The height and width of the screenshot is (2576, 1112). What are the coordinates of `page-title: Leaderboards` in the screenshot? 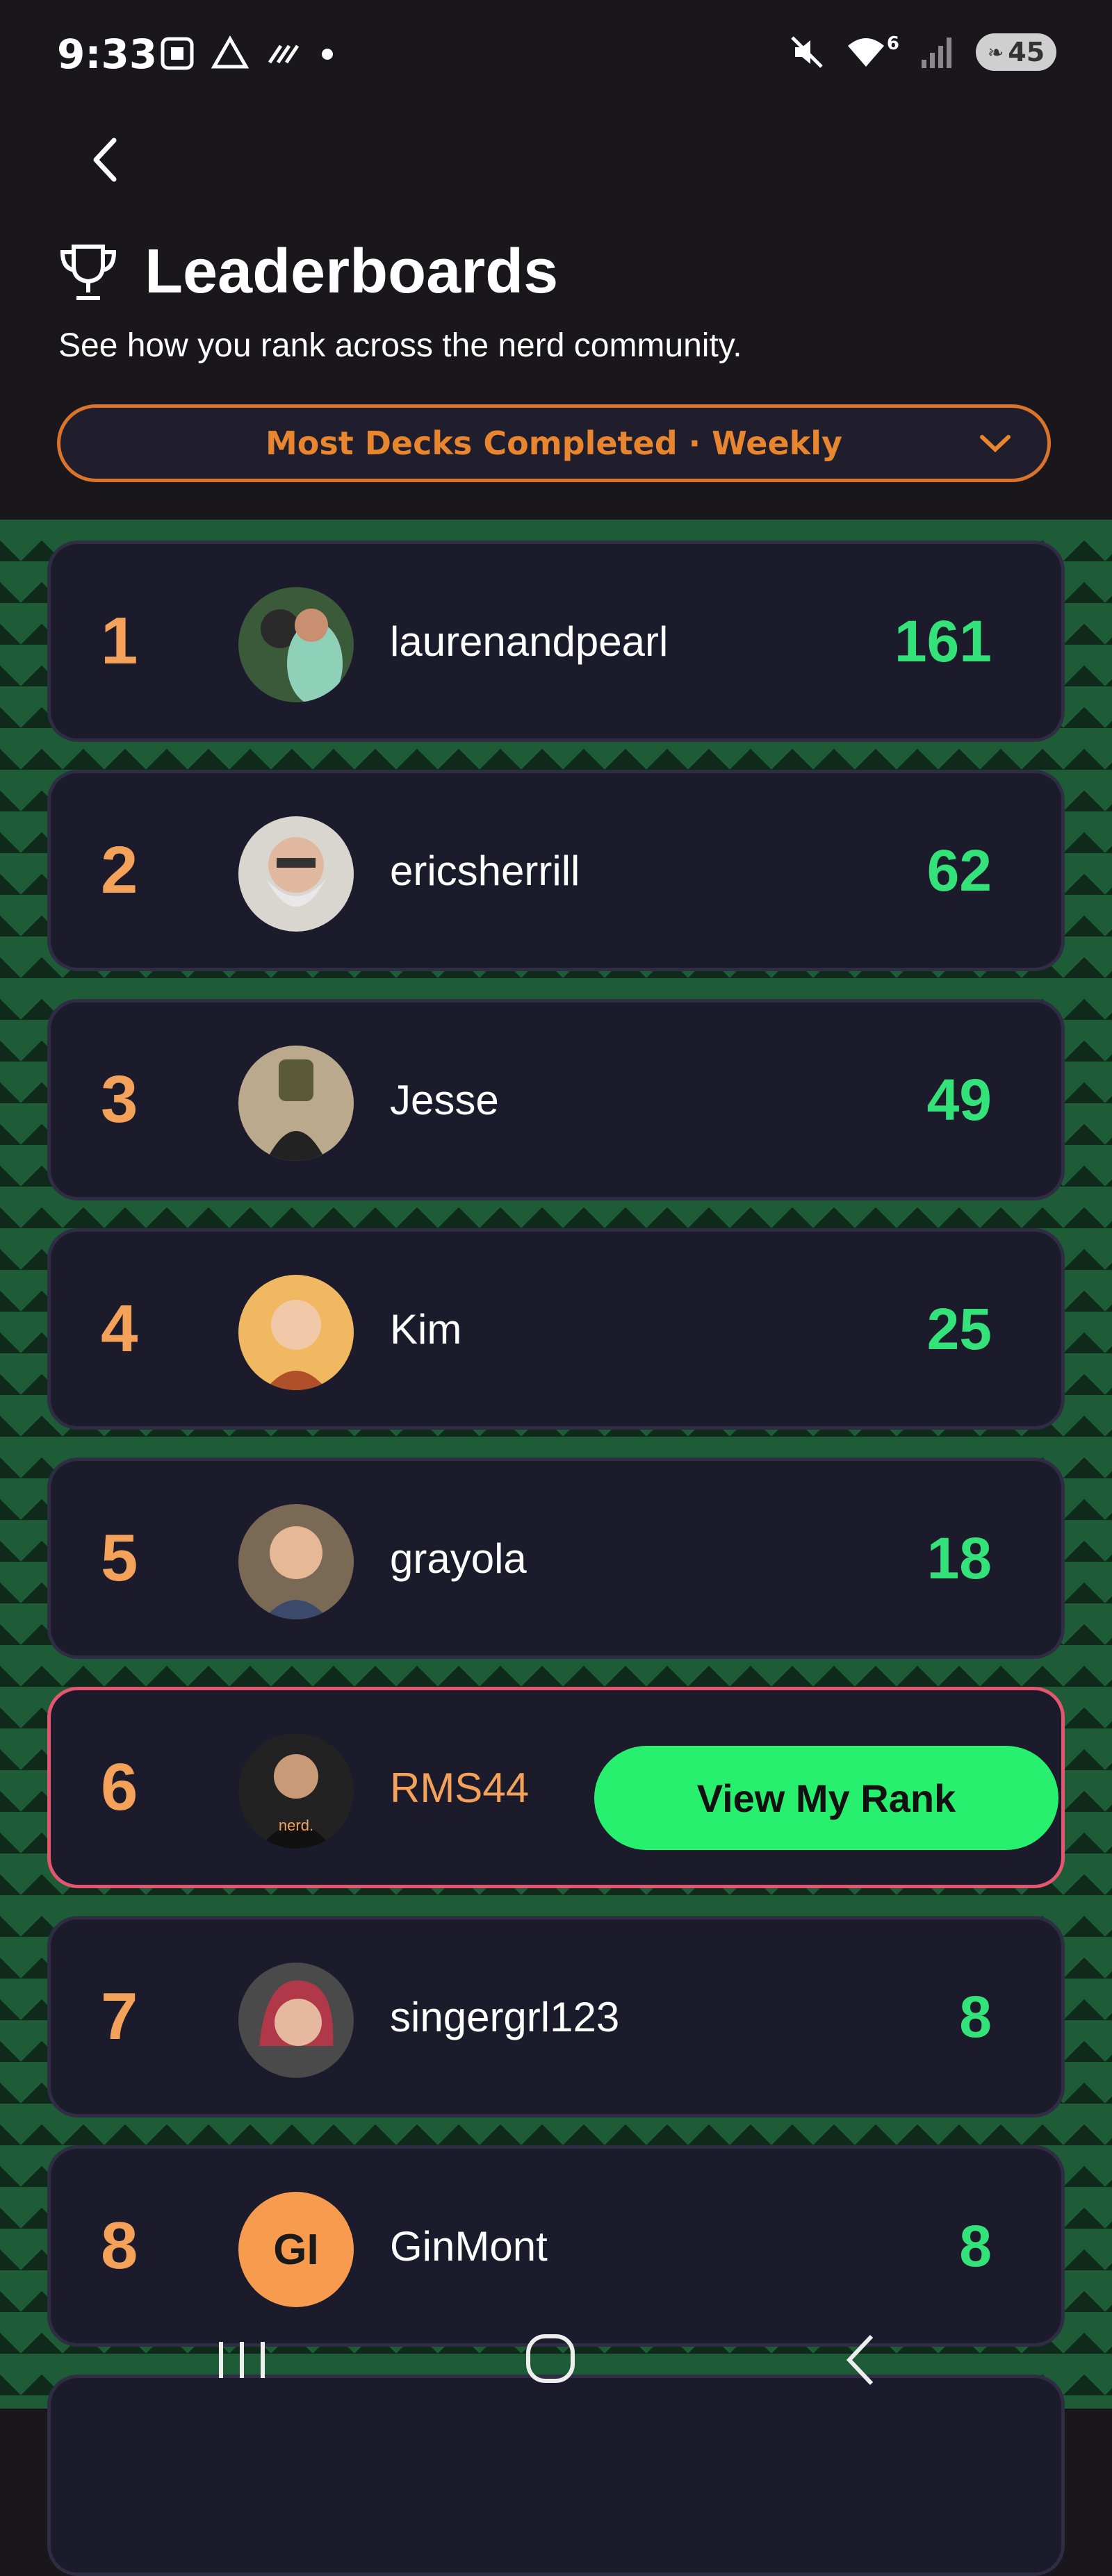 It's located at (352, 272).